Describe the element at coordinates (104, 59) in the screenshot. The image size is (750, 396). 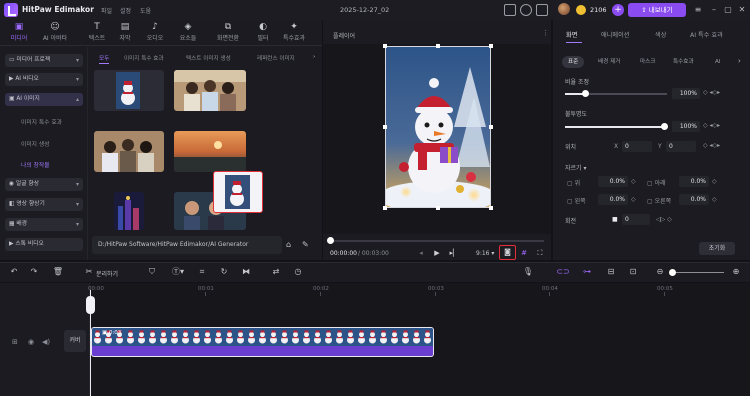
I see `subtab-all: 모두` at that location.